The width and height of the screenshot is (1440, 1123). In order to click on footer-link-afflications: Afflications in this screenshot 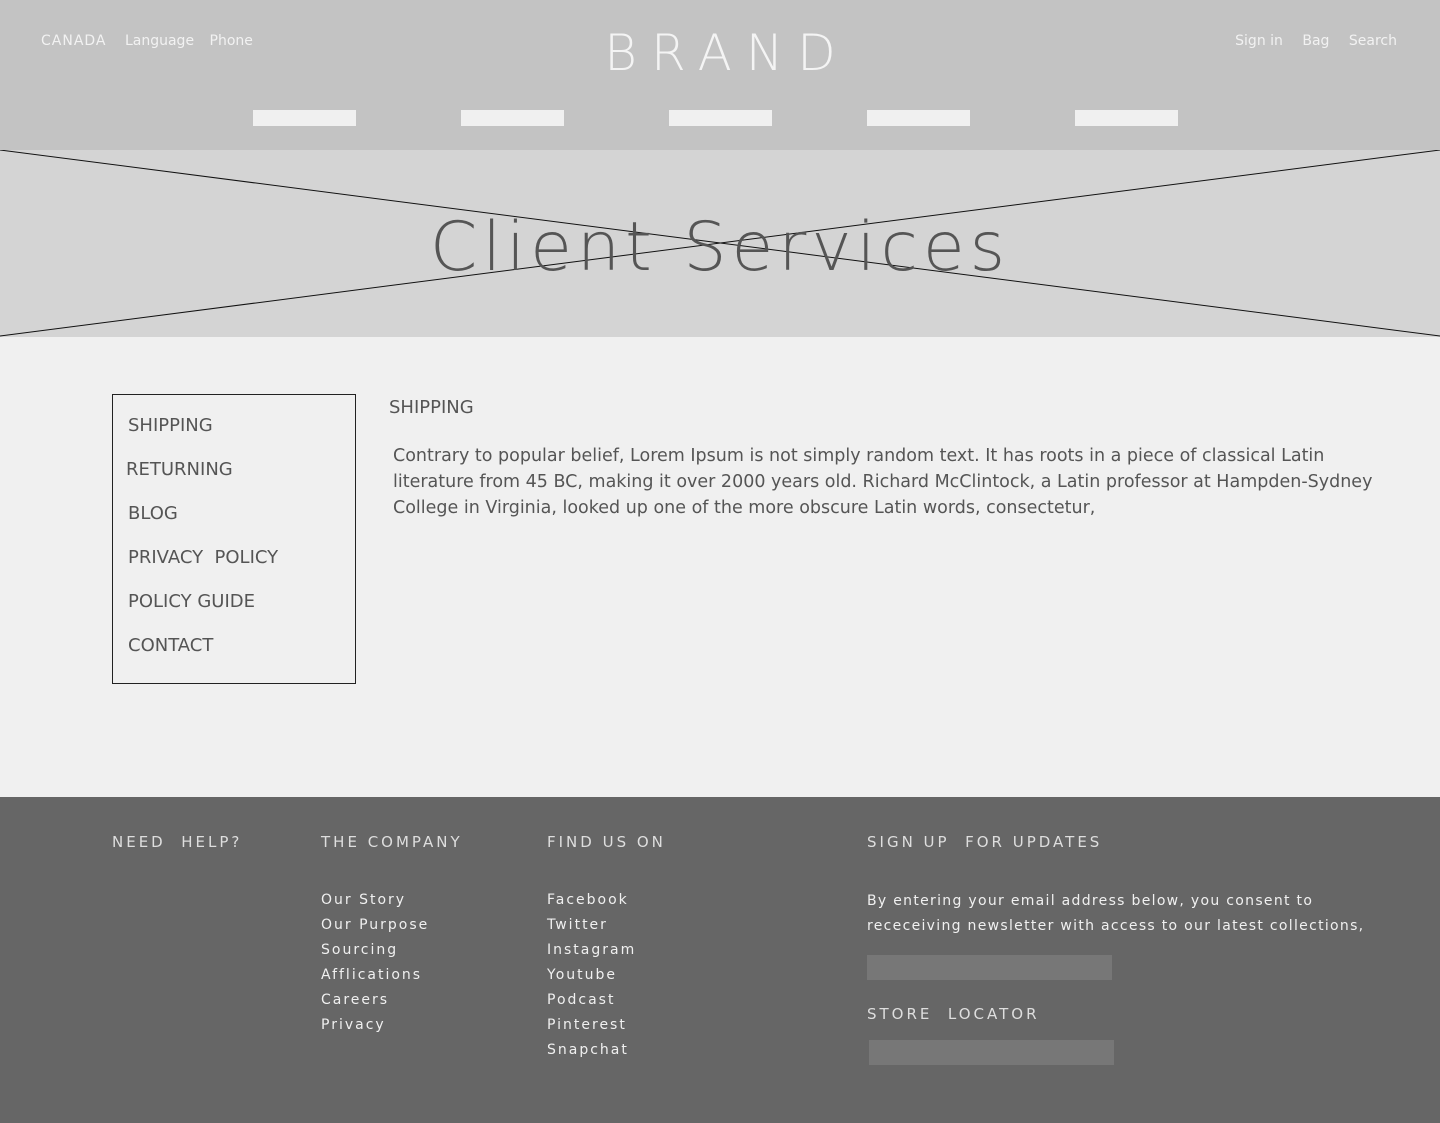, I will do `click(375, 979)`.